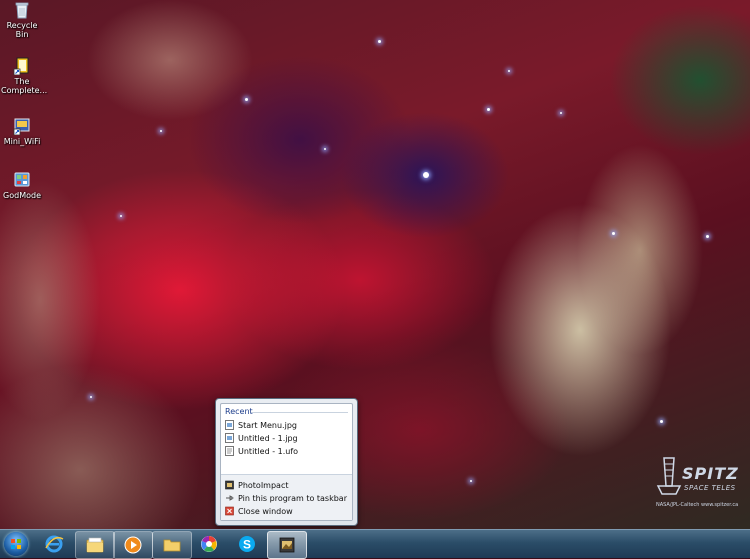 The image size is (750, 559). What do you see at coordinates (263, 485) in the screenshot?
I see `jump-list-item-label: PhotoImpact` at bounding box center [263, 485].